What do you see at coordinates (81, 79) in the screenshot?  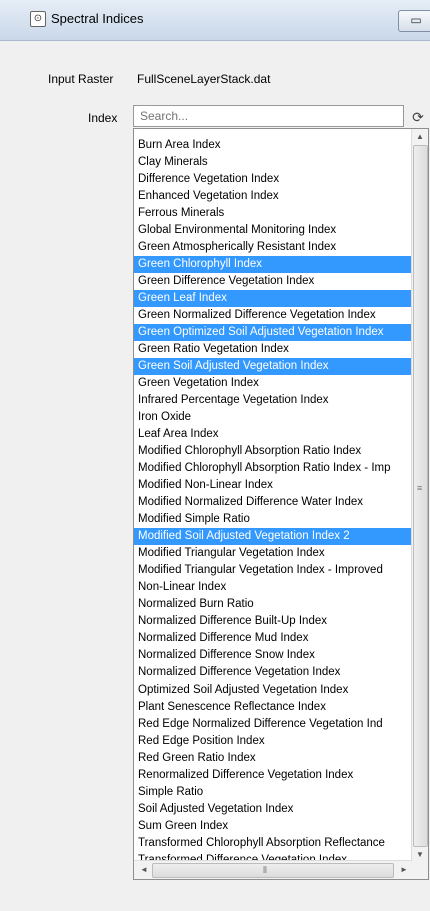 I see `input-raster-label: Input Raster` at bounding box center [81, 79].